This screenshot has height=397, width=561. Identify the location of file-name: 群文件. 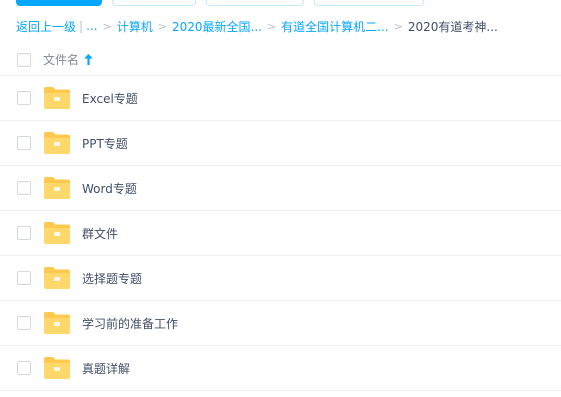
(100, 233).